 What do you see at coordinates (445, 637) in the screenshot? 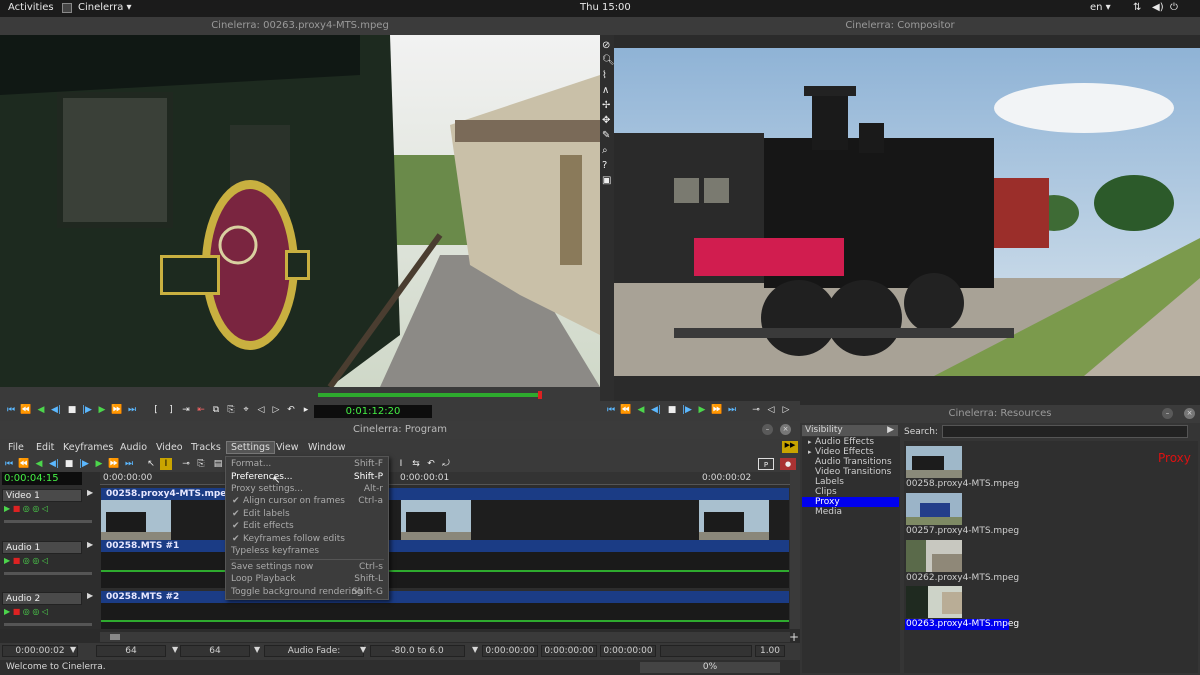
I see `horizontal-scrollbar` at bounding box center [445, 637].